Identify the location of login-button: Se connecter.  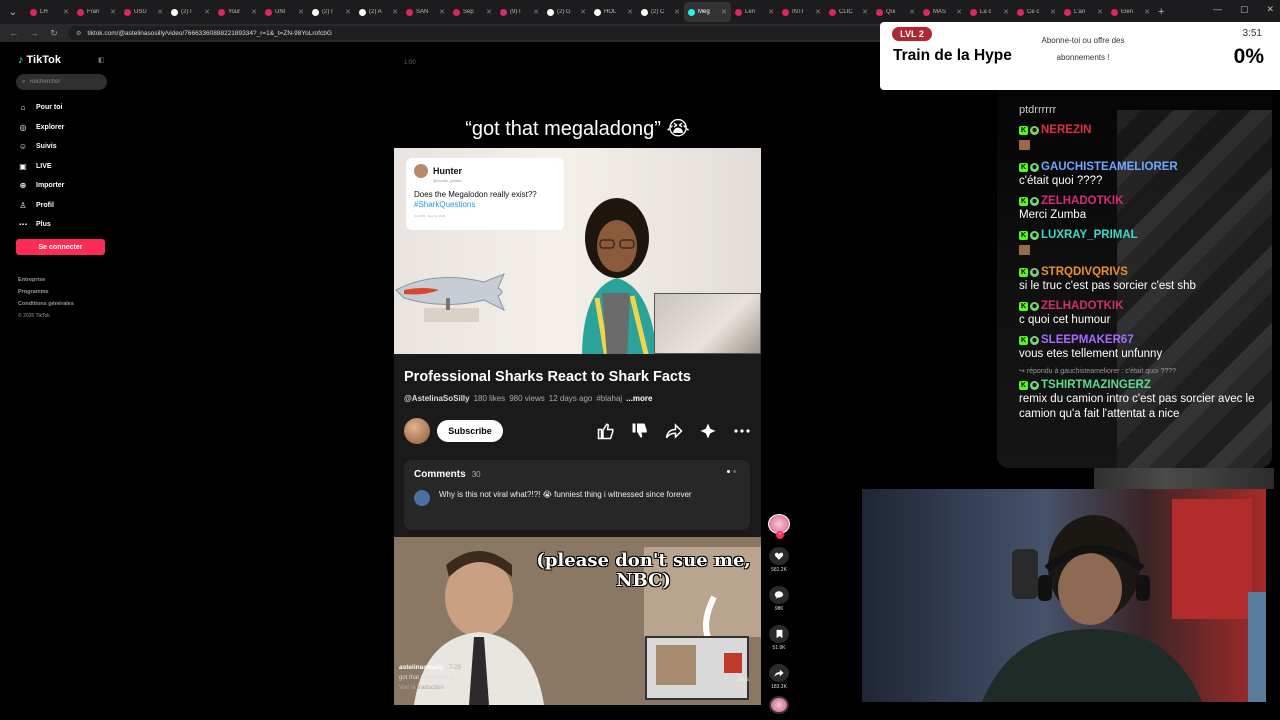
(60, 247).